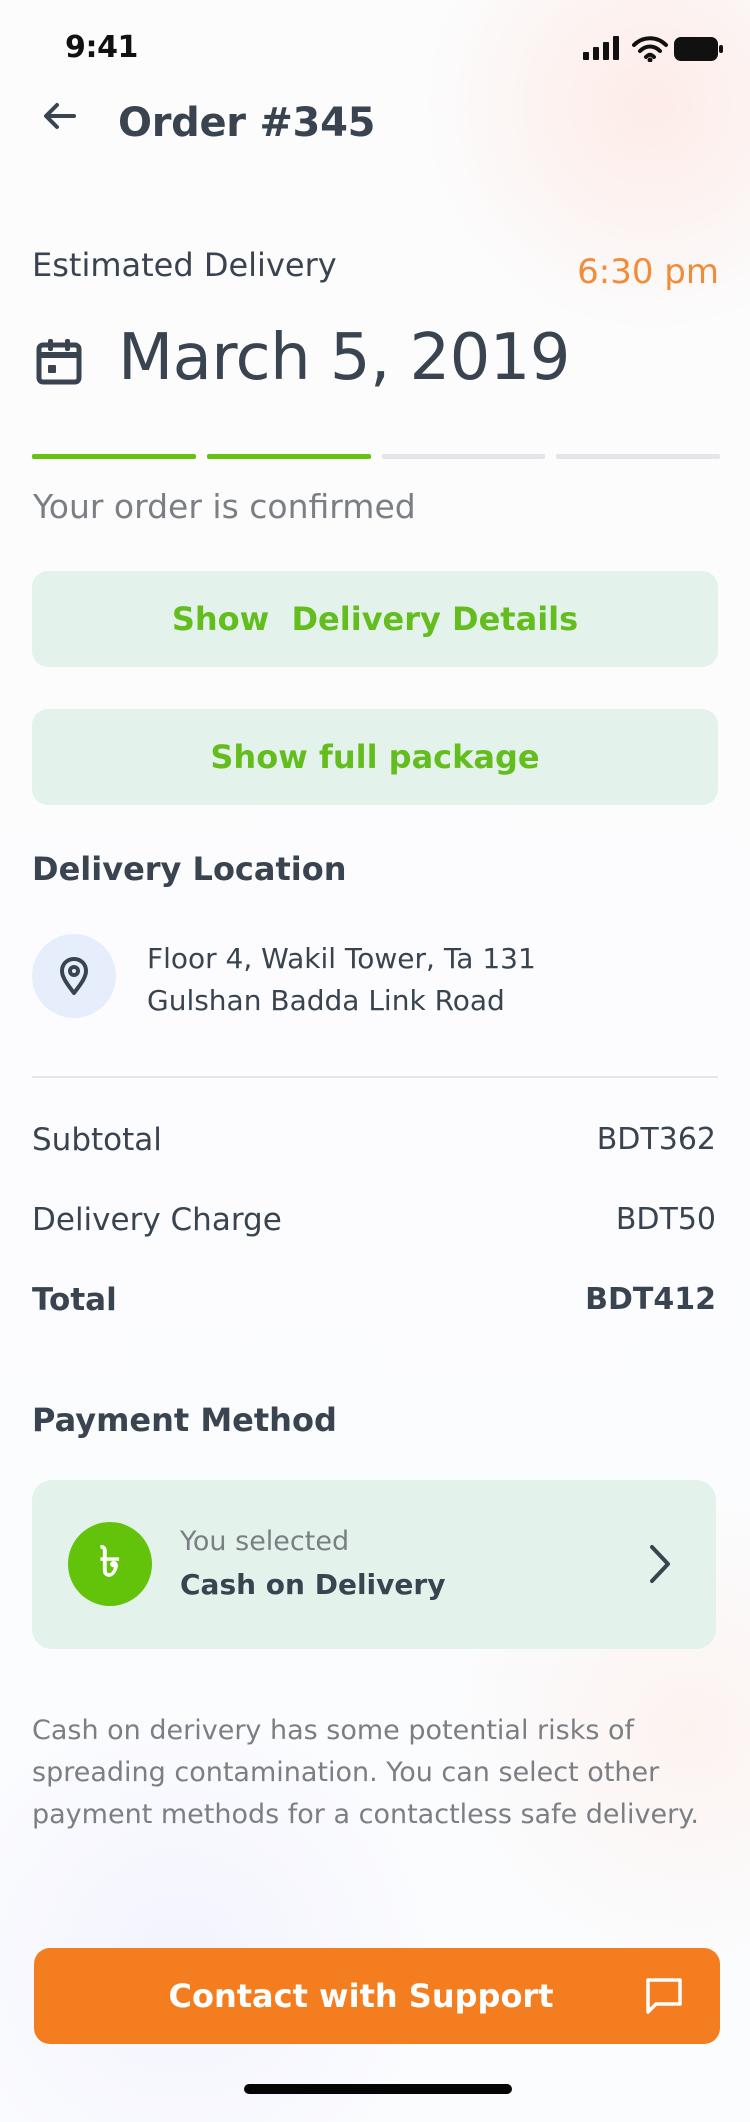 Image resolution: width=750 pixels, height=2122 pixels. I want to click on estimated-delivery-time: 6:30 pm, so click(648, 272).